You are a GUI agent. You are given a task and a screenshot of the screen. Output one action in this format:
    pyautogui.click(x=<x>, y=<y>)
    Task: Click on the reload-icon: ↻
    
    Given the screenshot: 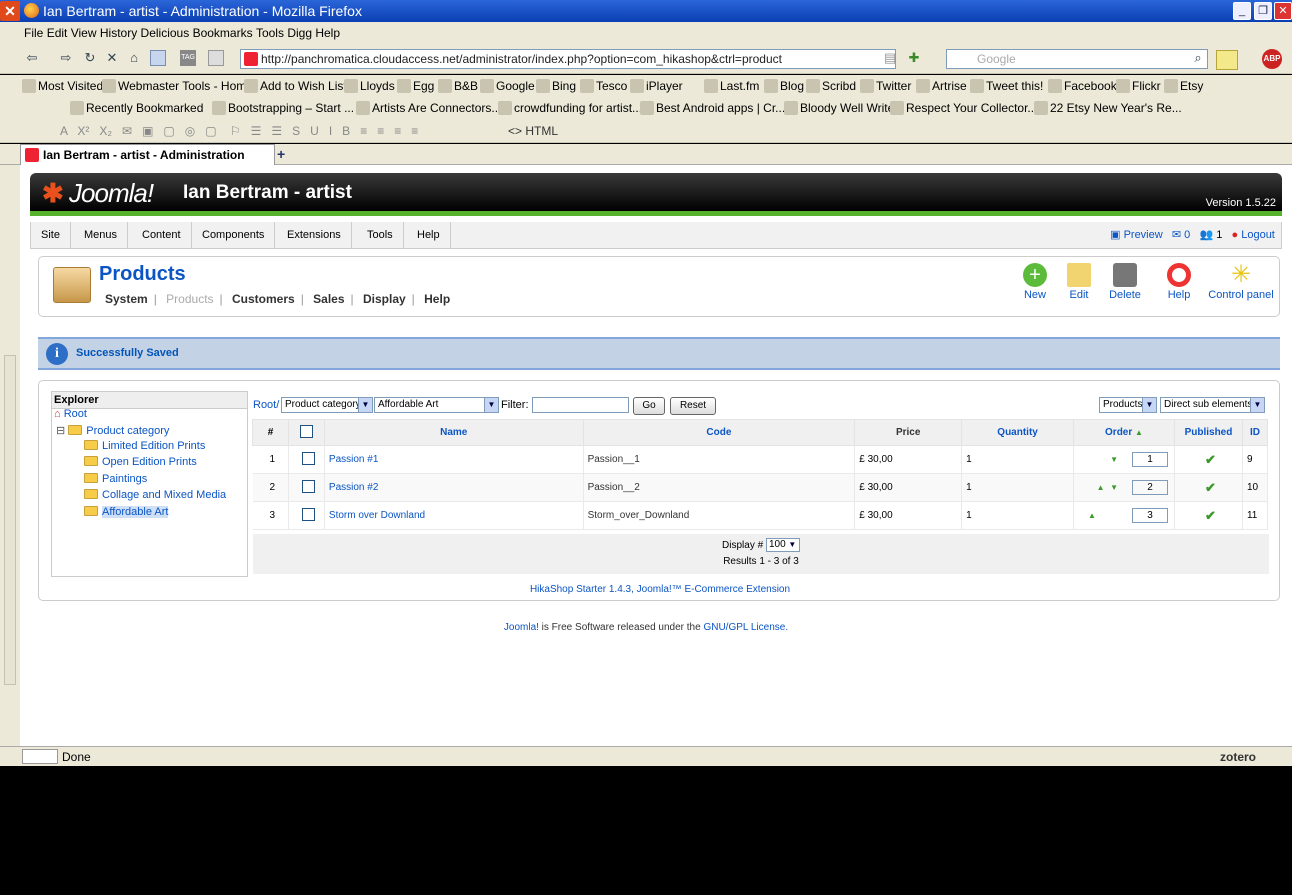 What is the action you would take?
    pyautogui.click(x=90, y=58)
    